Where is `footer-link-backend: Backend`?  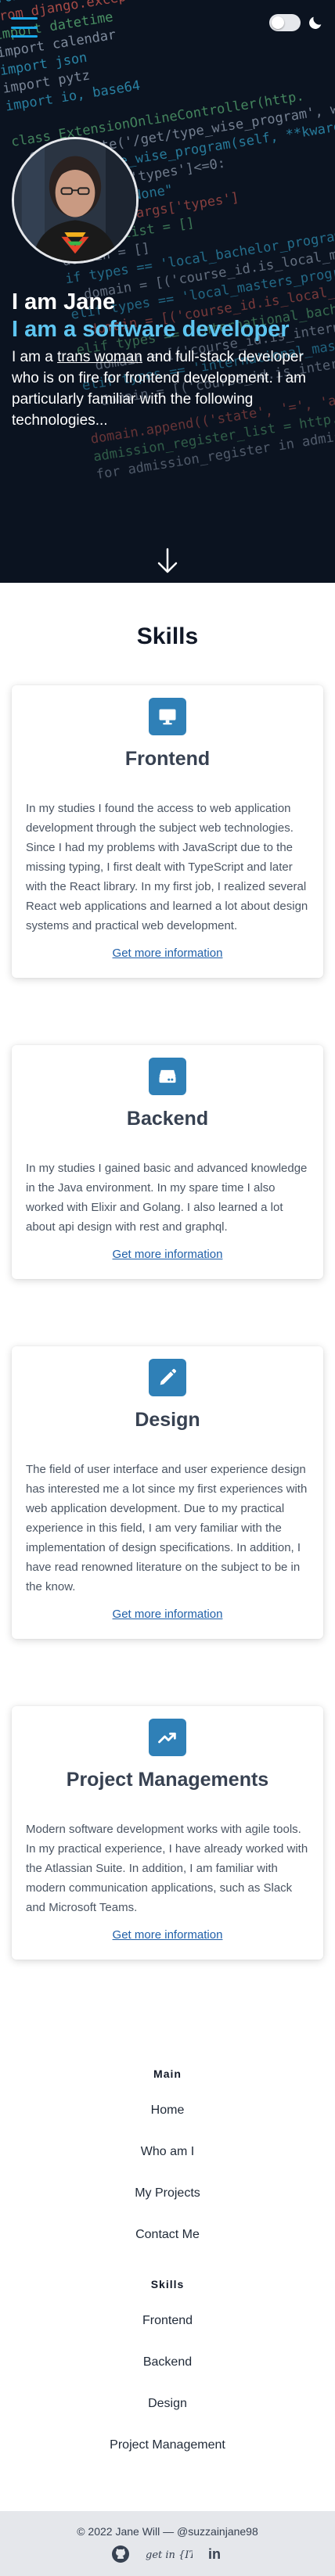 footer-link-backend: Backend is located at coordinates (167, 2362).